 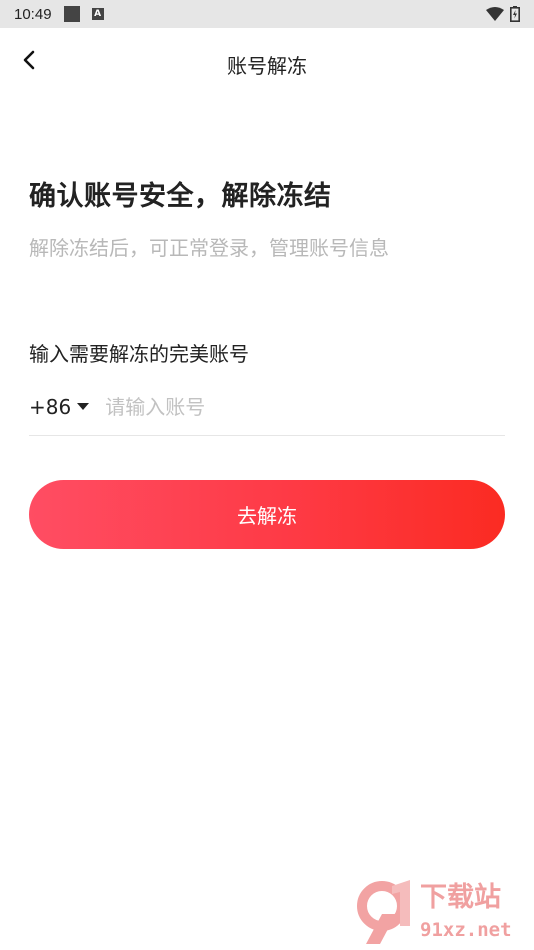 I want to click on watermark-mark, so click(x=383, y=912).